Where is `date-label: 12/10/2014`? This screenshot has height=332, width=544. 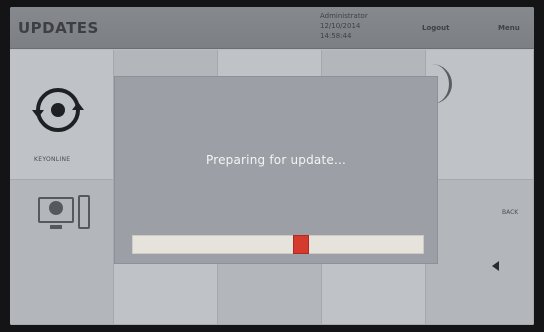
date-label: 12/10/2014 is located at coordinates (340, 26).